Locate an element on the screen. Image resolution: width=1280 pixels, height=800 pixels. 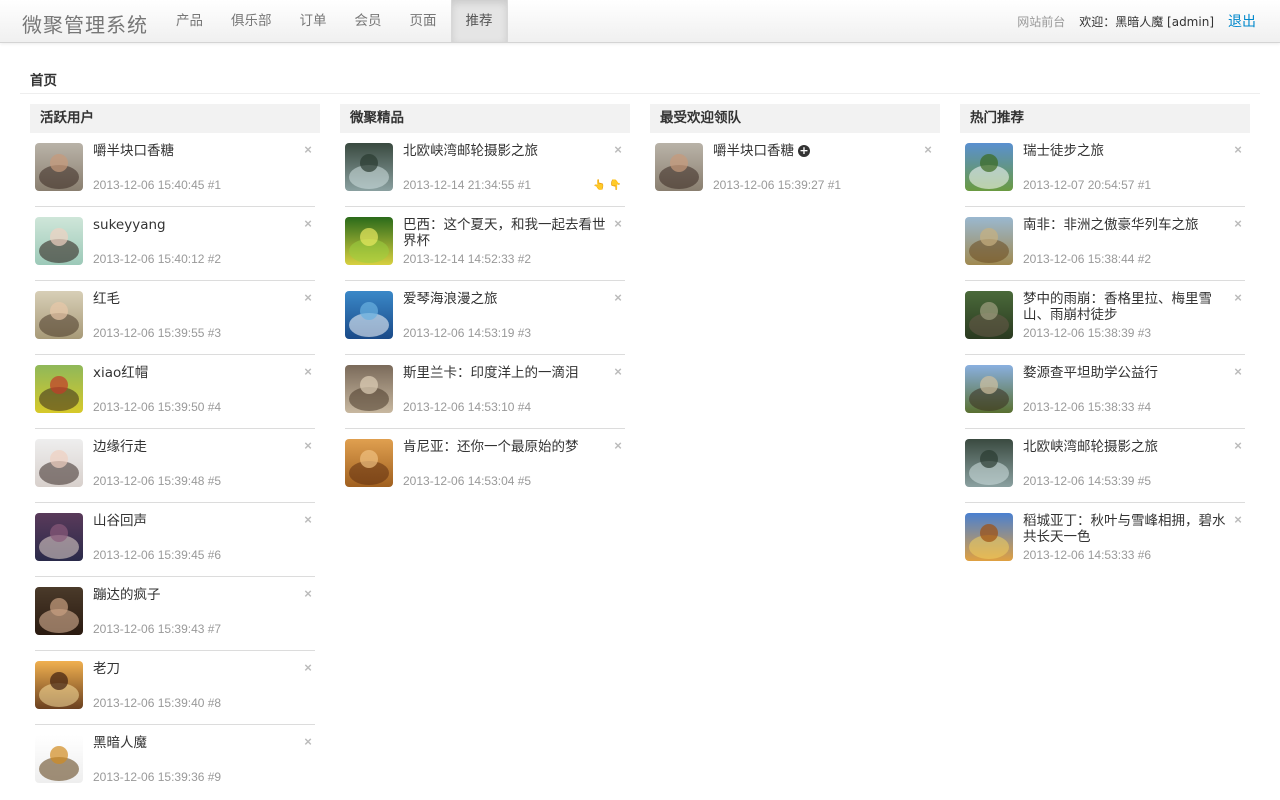
item-title: 蹦达的疯子 is located at coordinates (200, 595).